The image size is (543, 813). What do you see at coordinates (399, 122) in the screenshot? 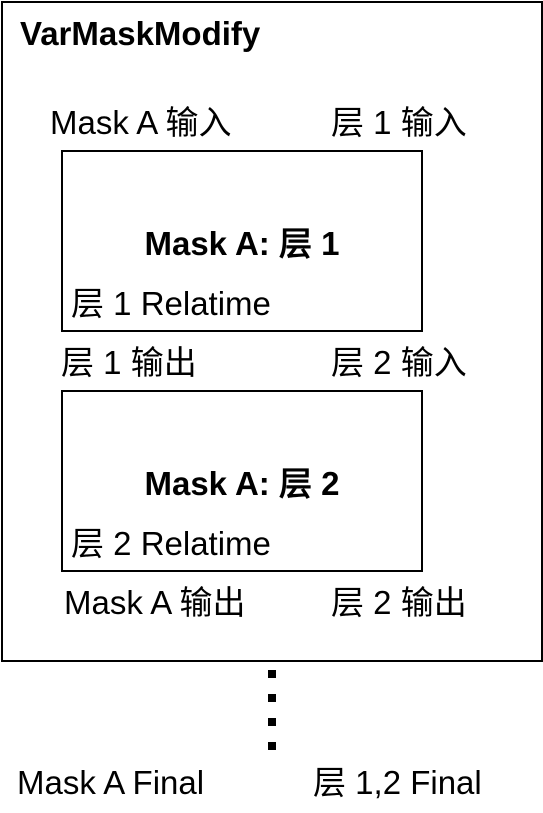
I see `layer1-input-label: 层 1 输入` at bounding box center [399, 122].